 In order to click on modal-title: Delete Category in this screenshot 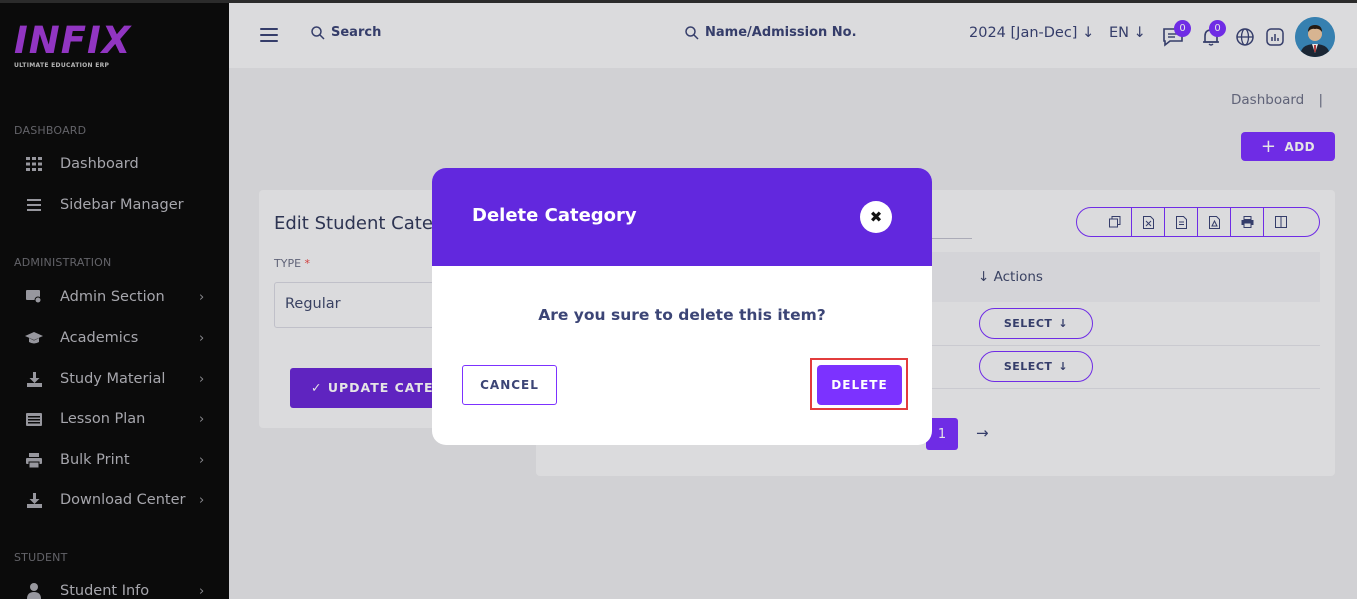, I will do `click(554, 215)`.